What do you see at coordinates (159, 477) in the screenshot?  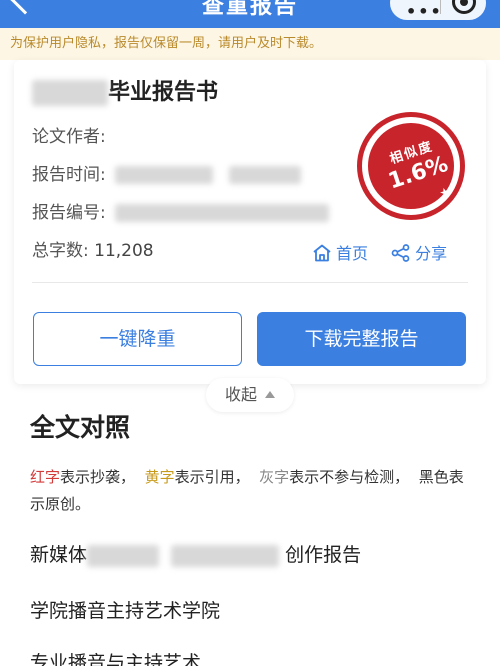 I see `legend-yellow-word: 黄字` at bounding box center [159, 477].